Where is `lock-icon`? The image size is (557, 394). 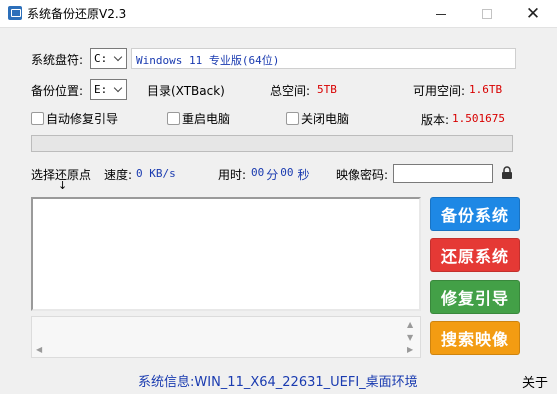 lock-icon is located at coordinates (506, 172).